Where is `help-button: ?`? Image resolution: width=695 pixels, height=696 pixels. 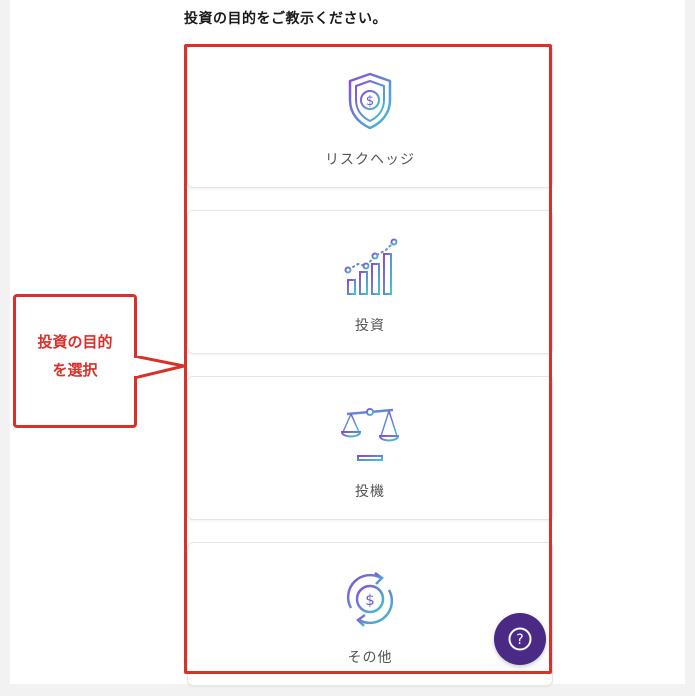
help-button: ? is located at coordinates (520, 639).